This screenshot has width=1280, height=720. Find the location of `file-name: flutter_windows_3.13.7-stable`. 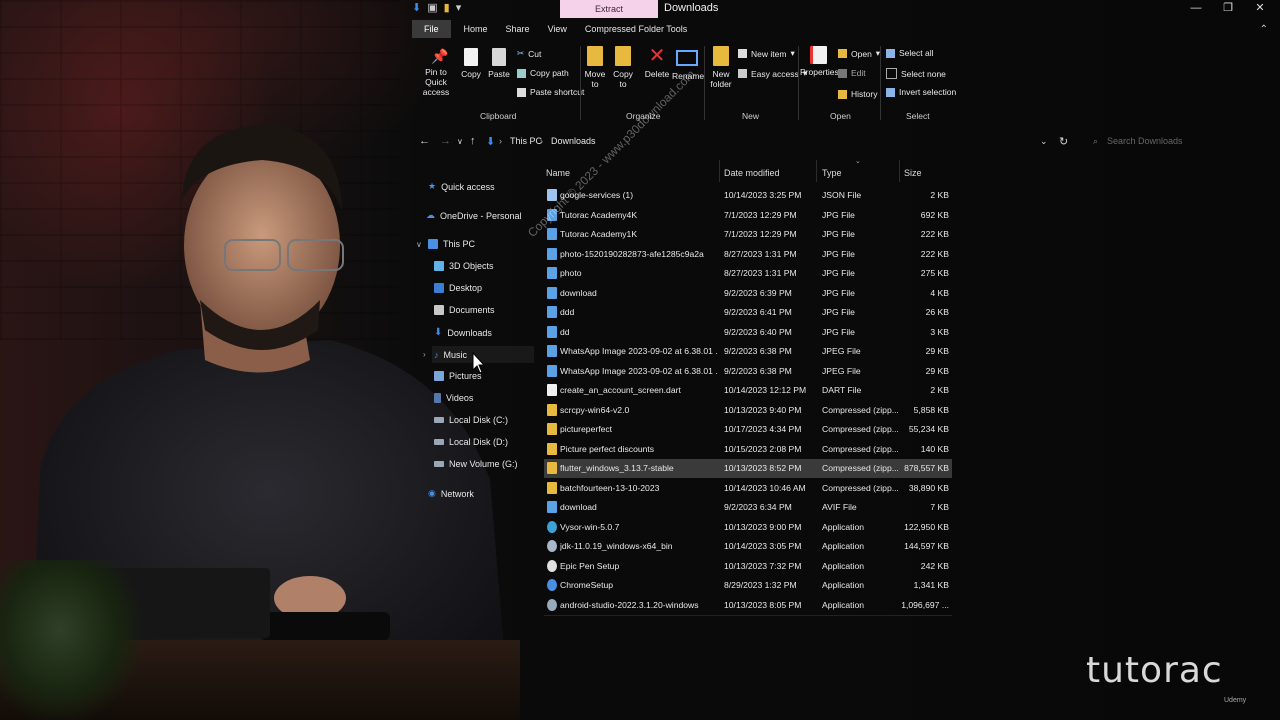

file-name: flutter_windows_3.13.7-stable is located at coordinates (617, 468).